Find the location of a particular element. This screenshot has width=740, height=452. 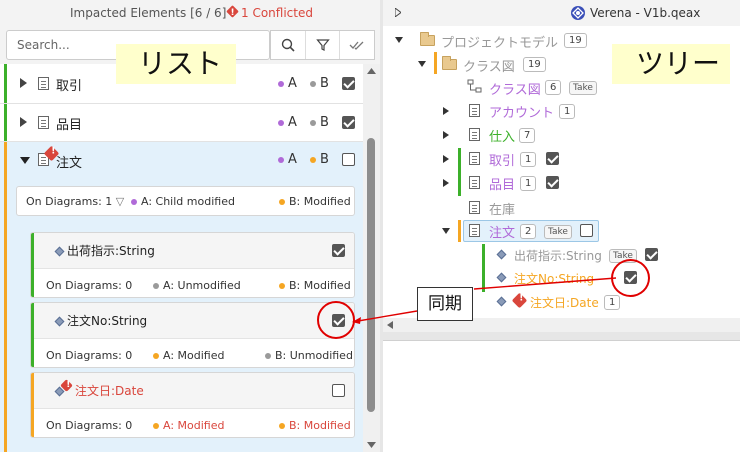

filter-icon is located at coordinates (322, 45).